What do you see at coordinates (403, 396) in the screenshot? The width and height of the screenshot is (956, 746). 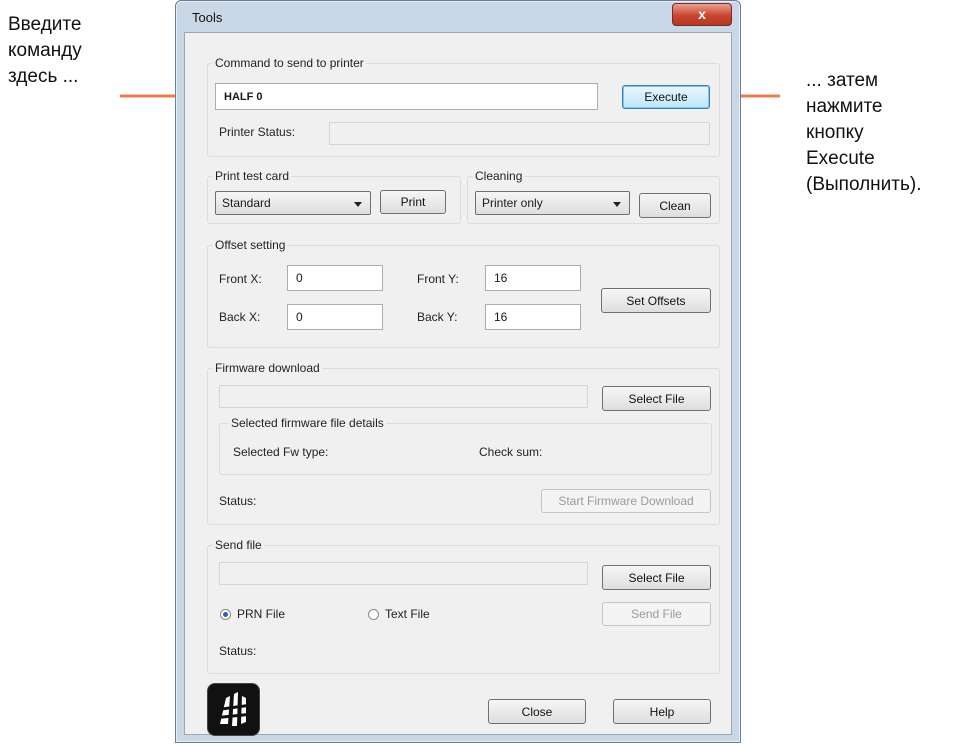 I see `firmware-path-field` at bounding box center [403, 396].